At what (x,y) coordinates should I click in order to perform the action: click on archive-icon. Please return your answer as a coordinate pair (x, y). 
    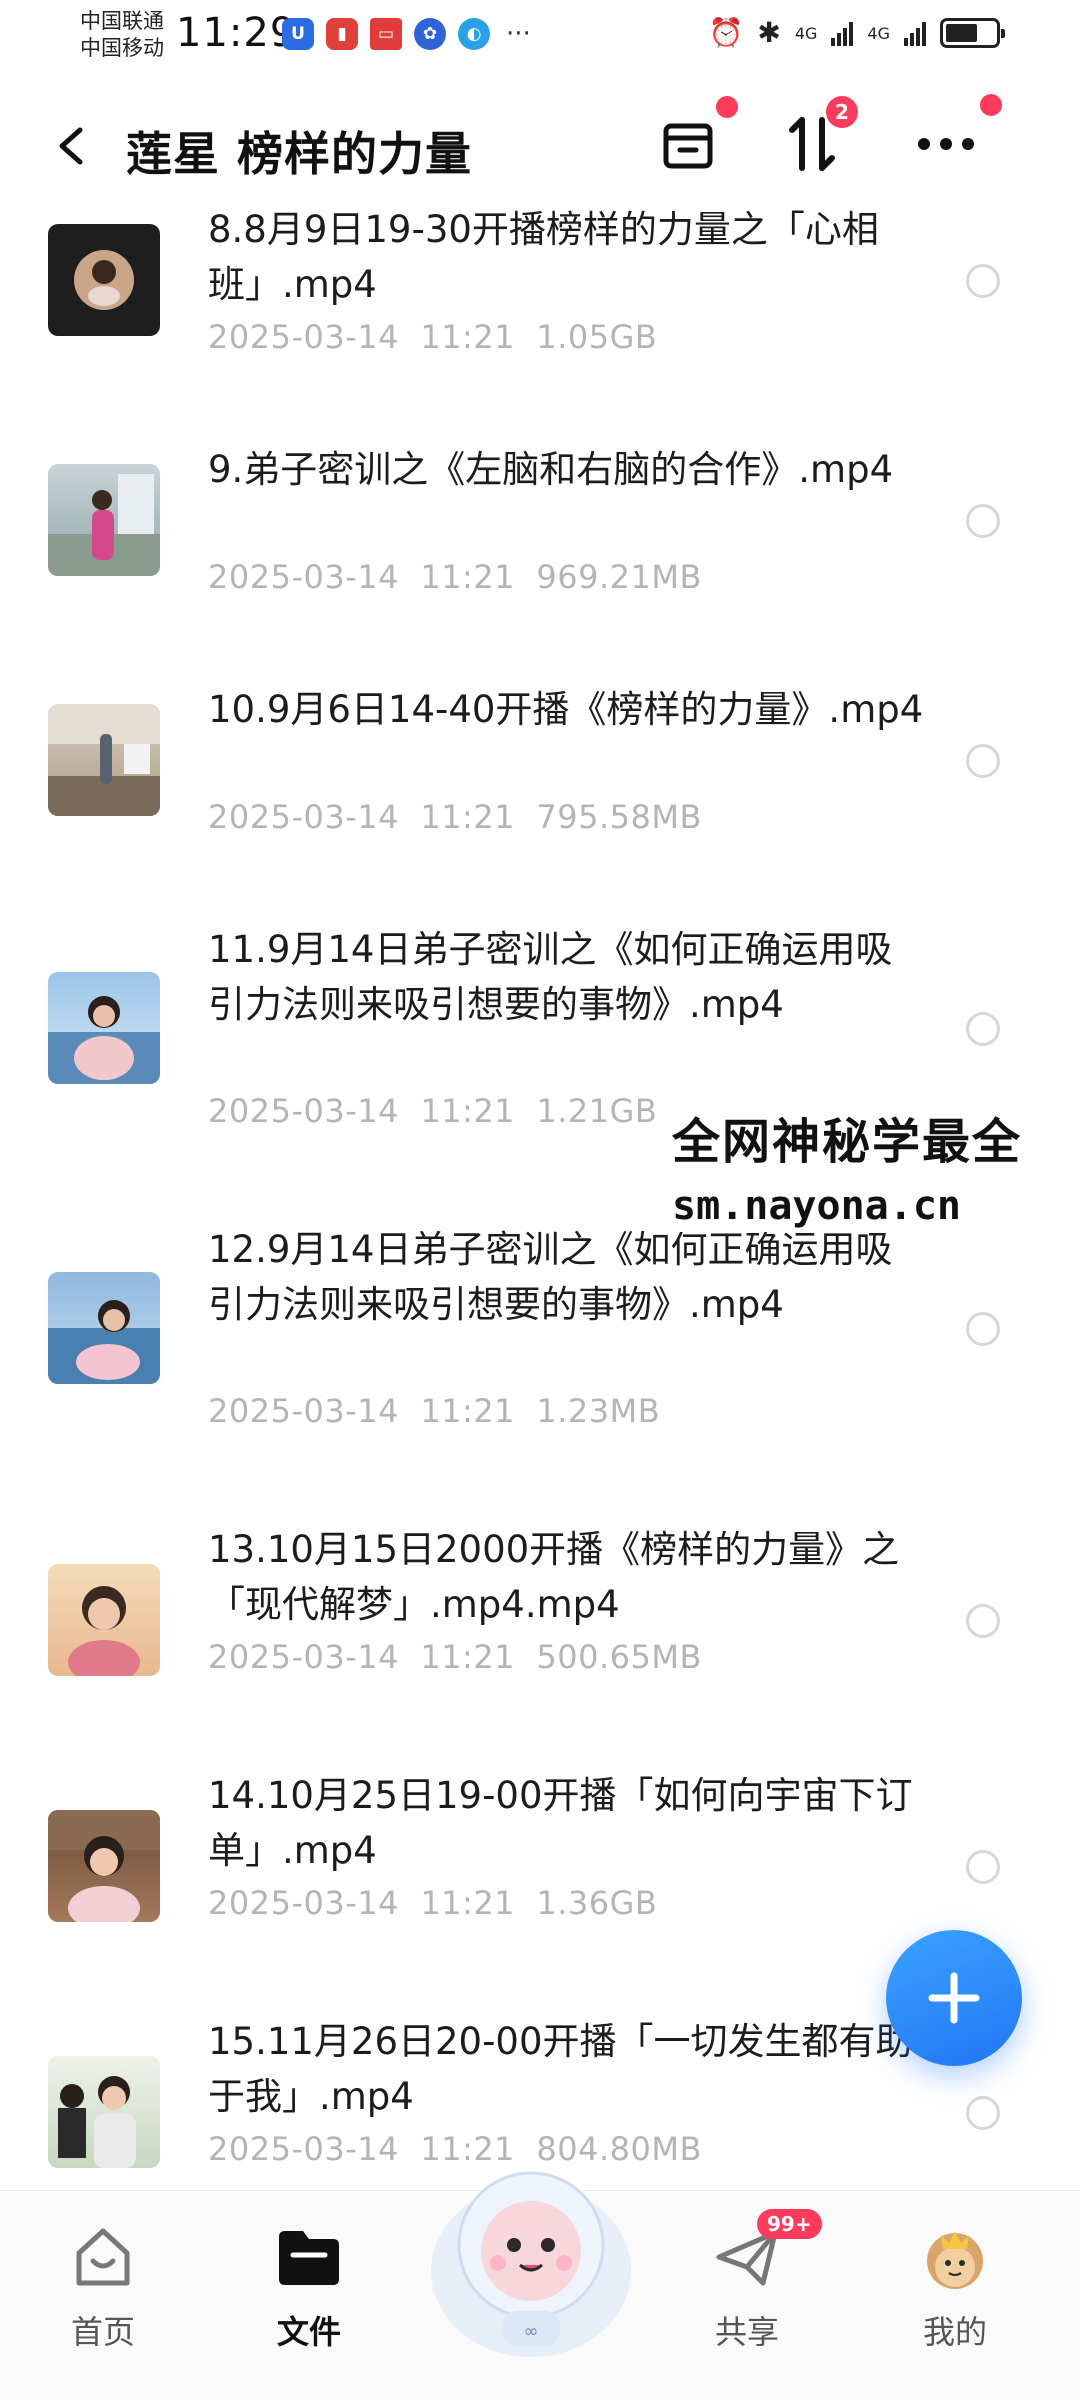
    Looking at the image, I should click on (688, 146).